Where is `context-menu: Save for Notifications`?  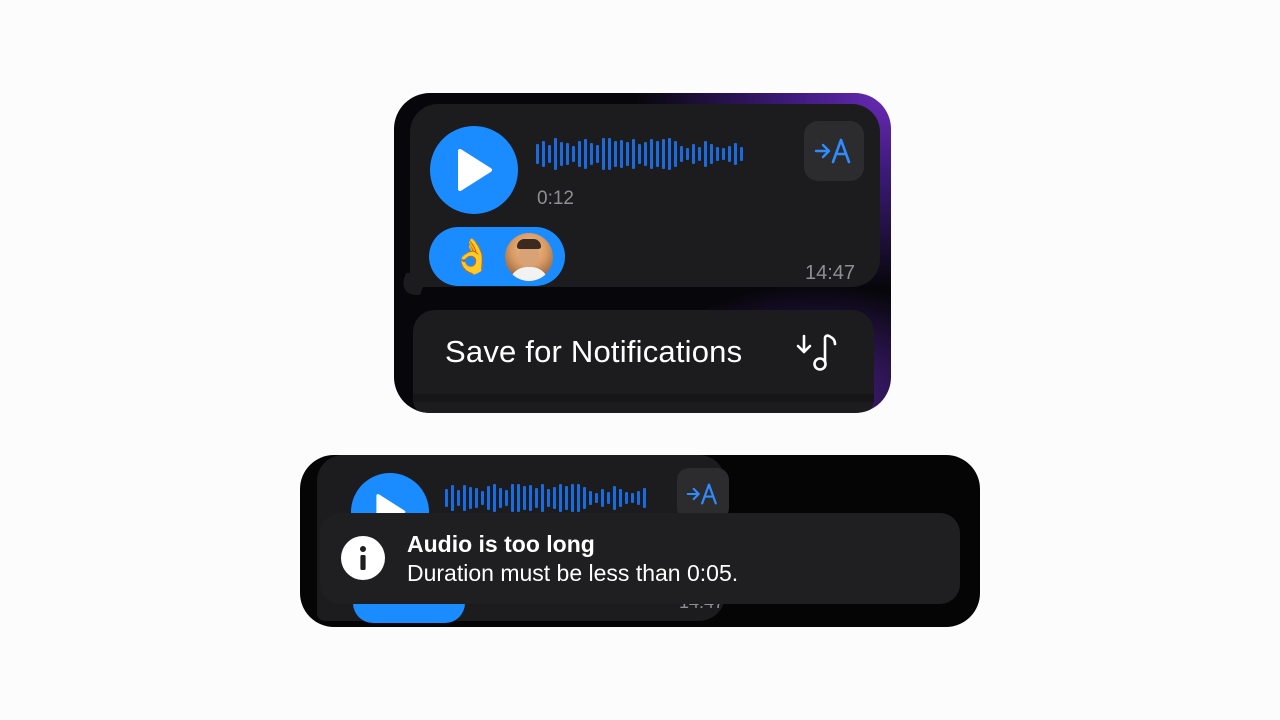 context-menu: Save for Notifications is located at coordinates (643, 361).